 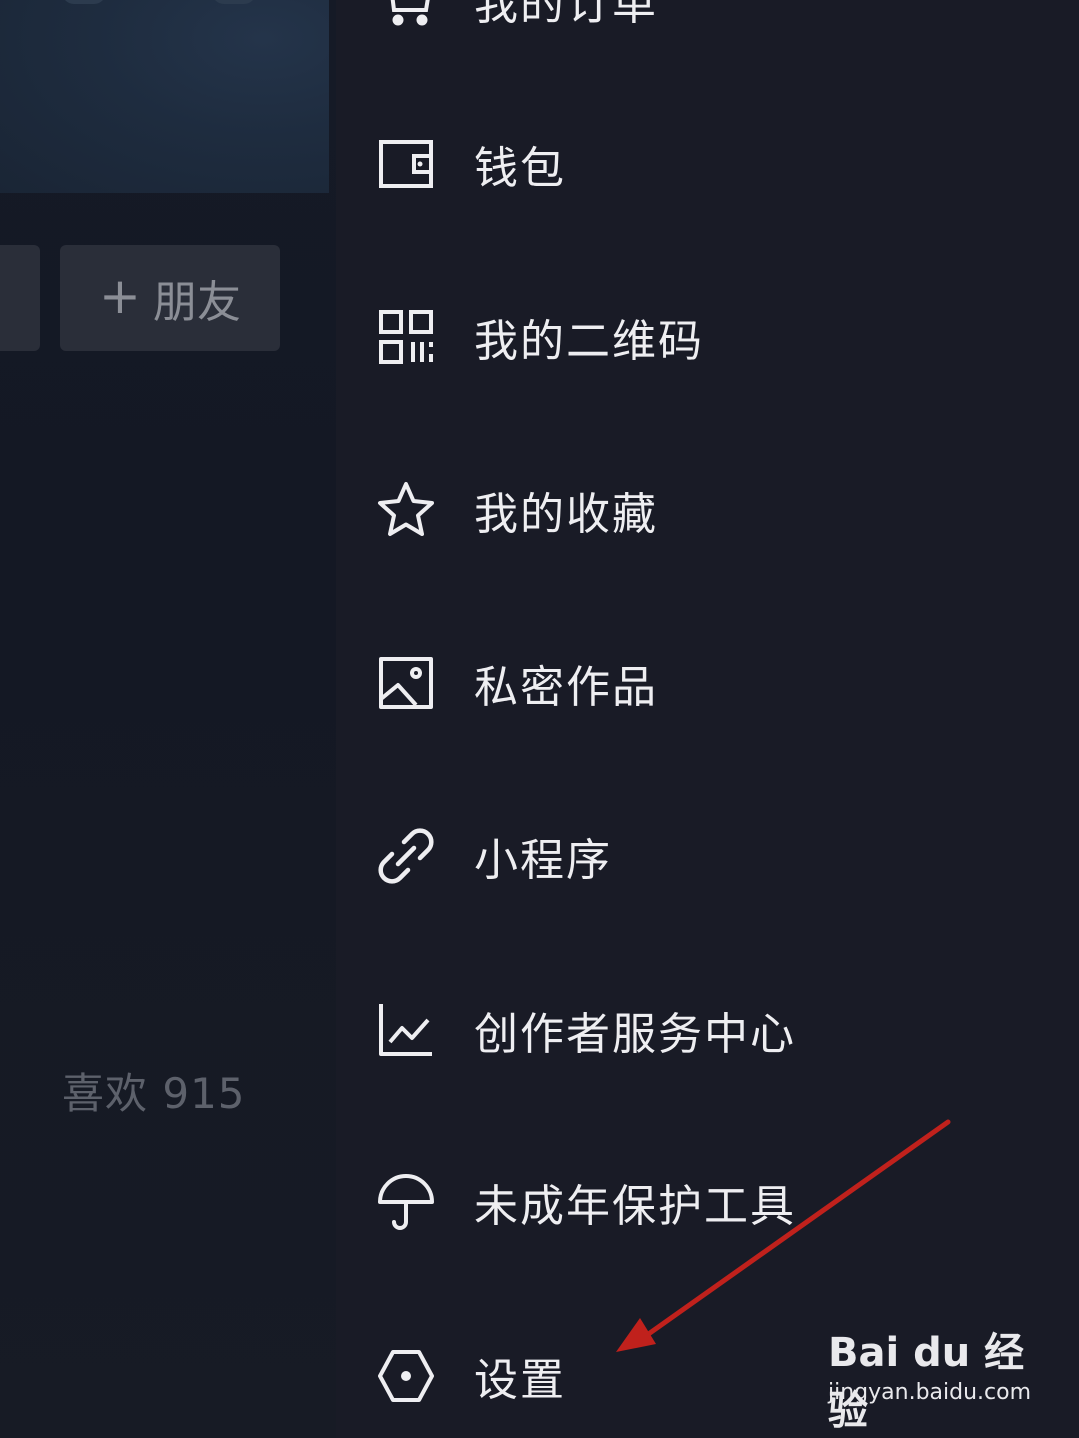 What do you see at coordinates (406, 1376) in the screenshot?
I see `settings-hexagon-icon` at bounding box center [406, 1376].